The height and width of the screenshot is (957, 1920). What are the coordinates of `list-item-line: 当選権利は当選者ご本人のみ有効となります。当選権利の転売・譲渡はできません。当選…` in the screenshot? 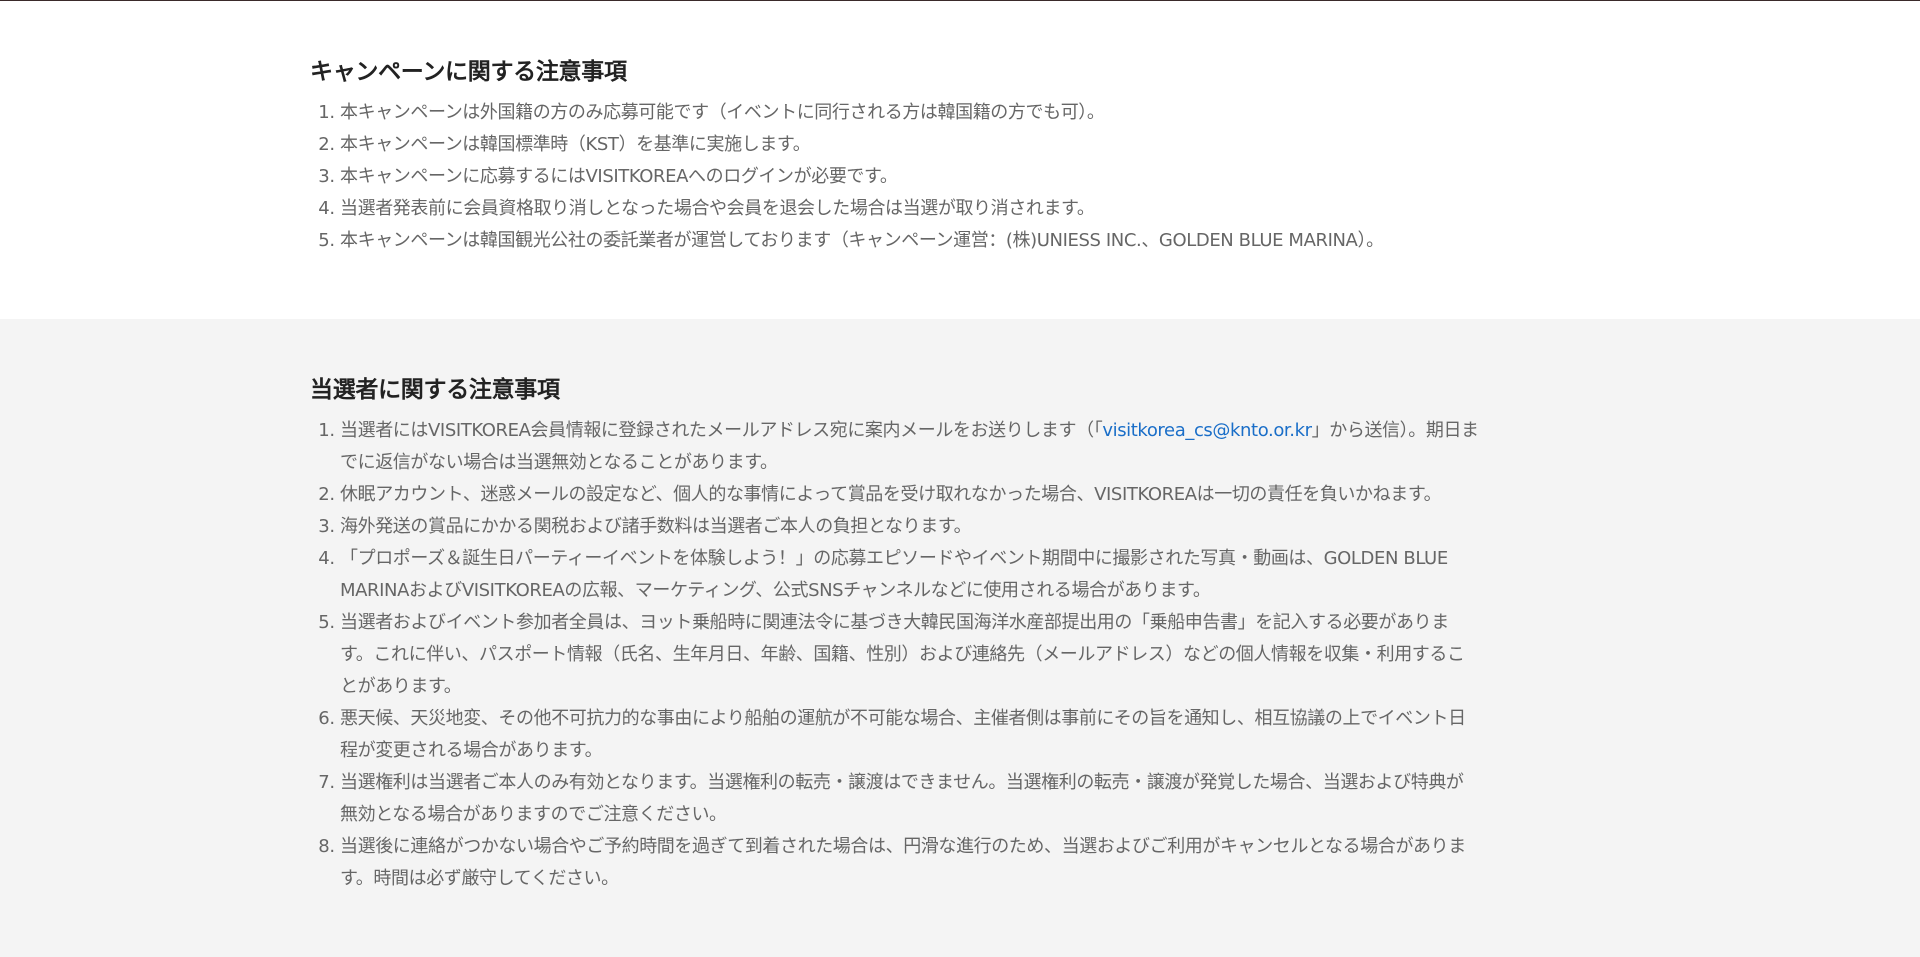 It's located at (902, 782).